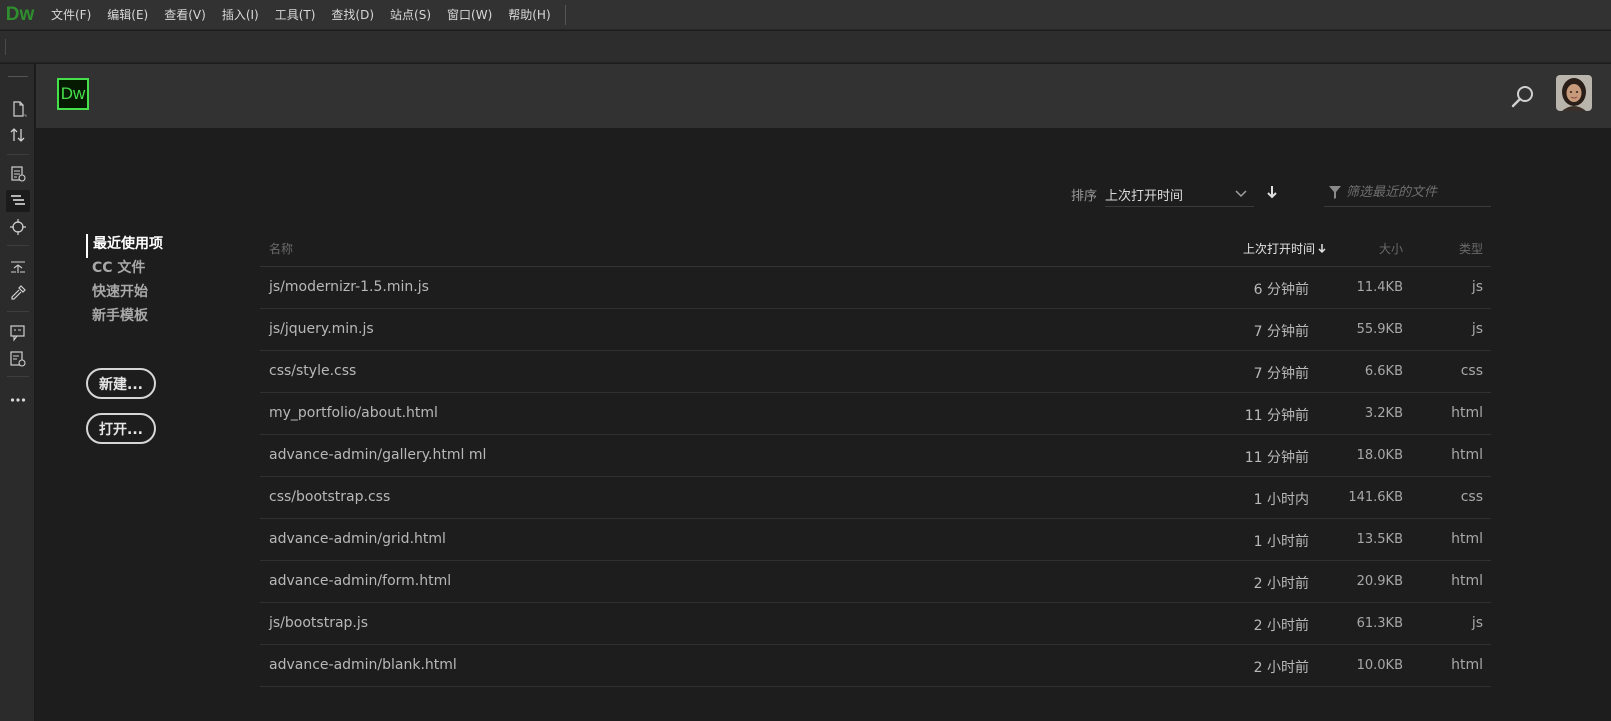  Describe the element at coordinates (1276, 416) in the screenshot. I see `file-opened-time: 11 分钟前` at that location.